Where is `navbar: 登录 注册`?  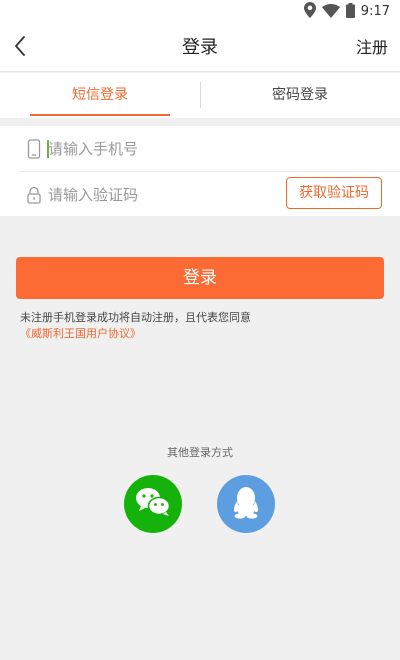
navbar: 登录 注册 is located at coordinates (200, 48).